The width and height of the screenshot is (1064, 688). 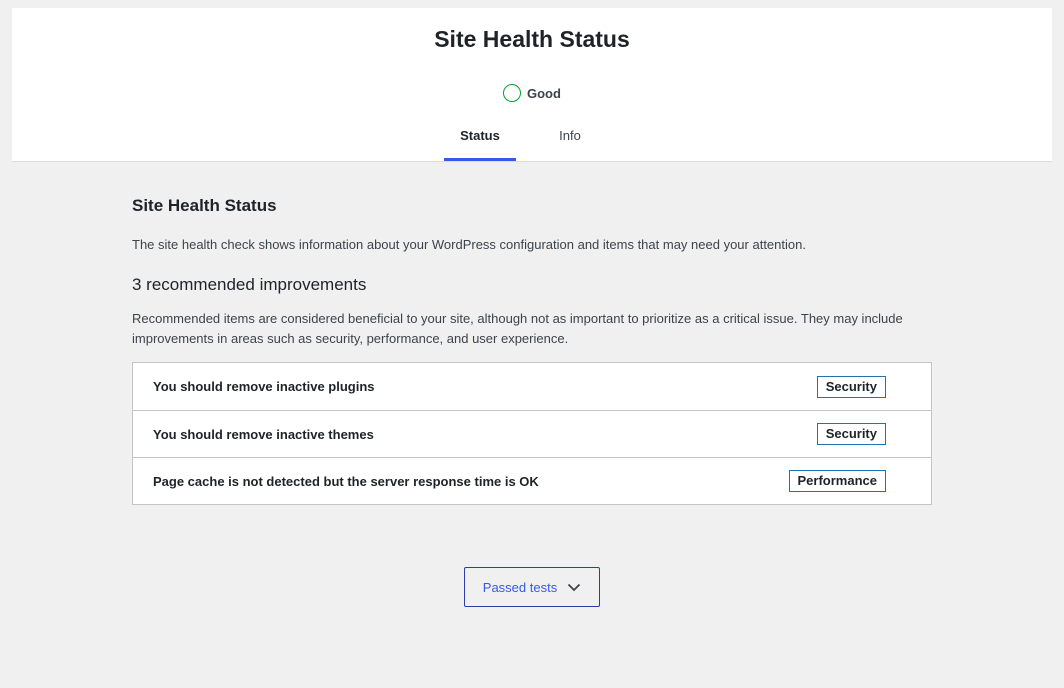 I want to click on passed-tests-label: Passed tests, so click(x=520, y=587).